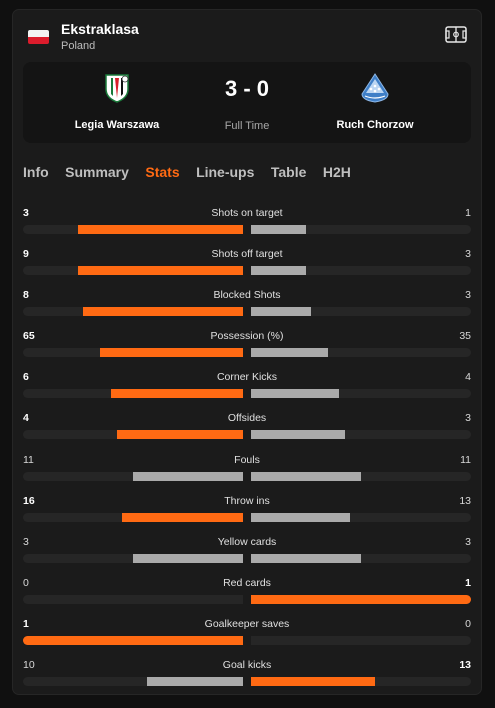 Image resolution: width=495 pixels, height=708 pixels. What do you see at coordinates (247, 254) in the screenshot?
I see `stat-label: Shots off target` at bounding box center [247, 254].